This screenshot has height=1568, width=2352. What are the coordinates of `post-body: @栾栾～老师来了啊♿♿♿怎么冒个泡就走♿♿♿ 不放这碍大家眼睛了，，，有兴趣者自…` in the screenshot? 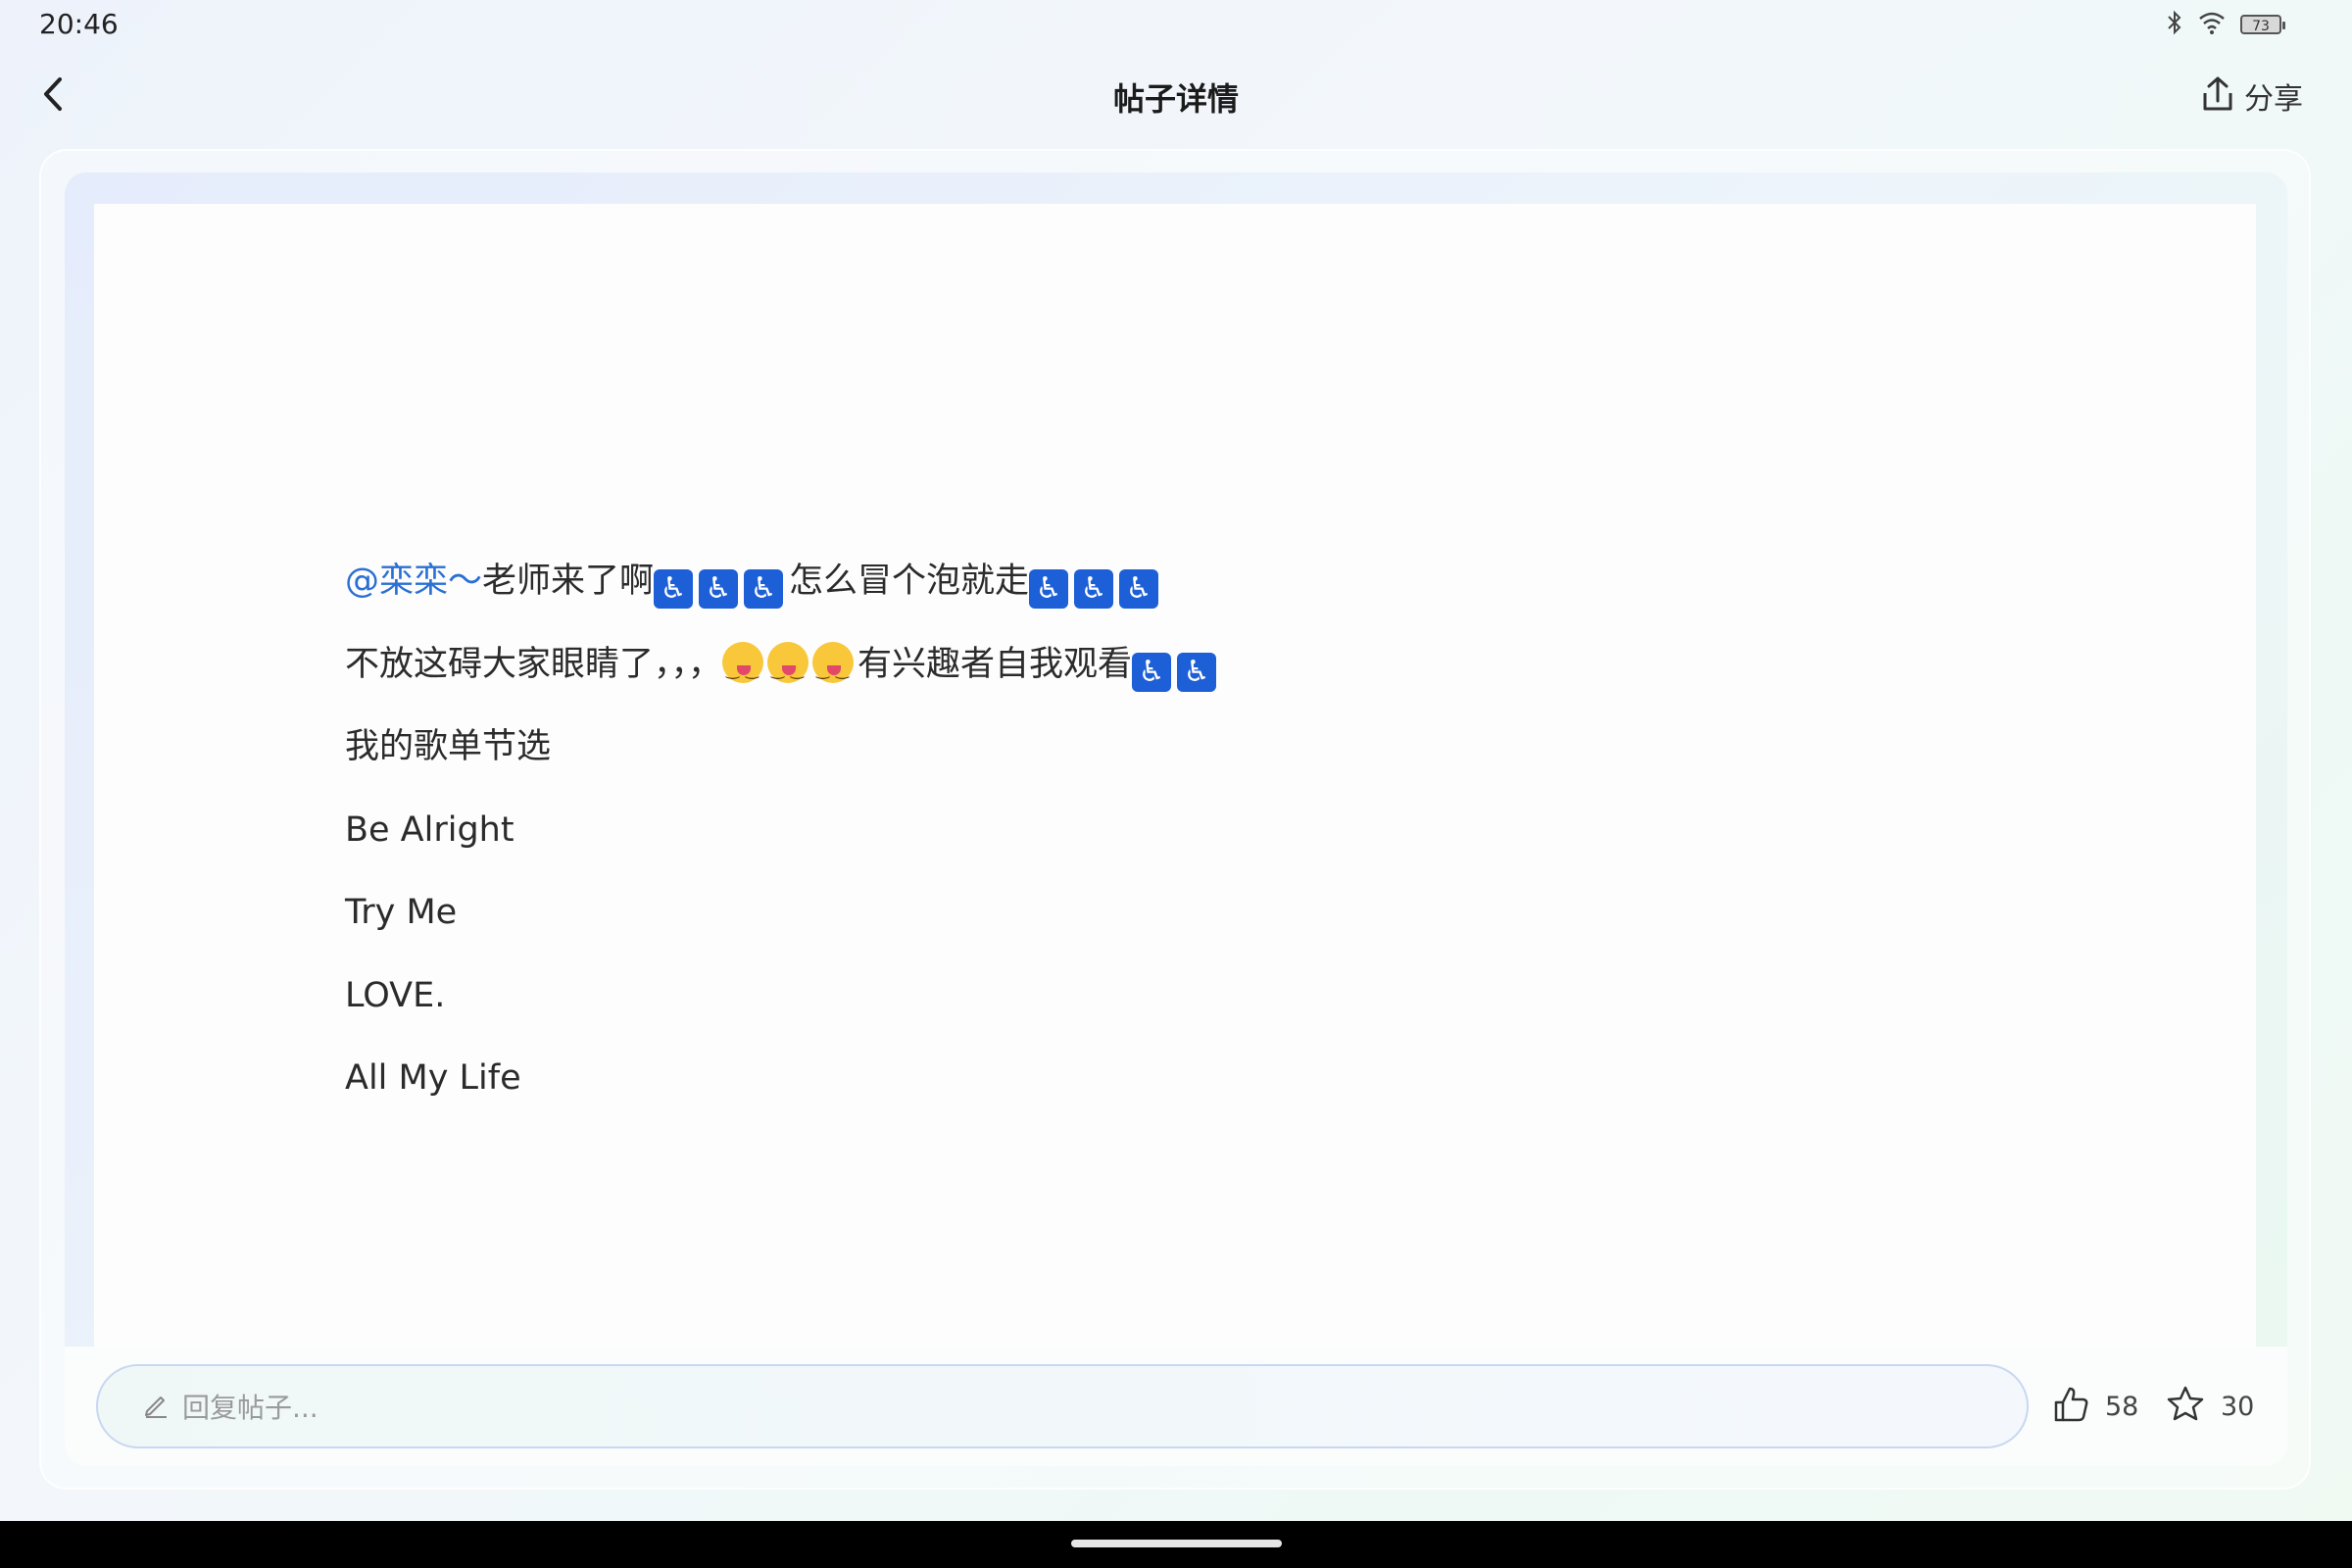 It's located at (783, 847).